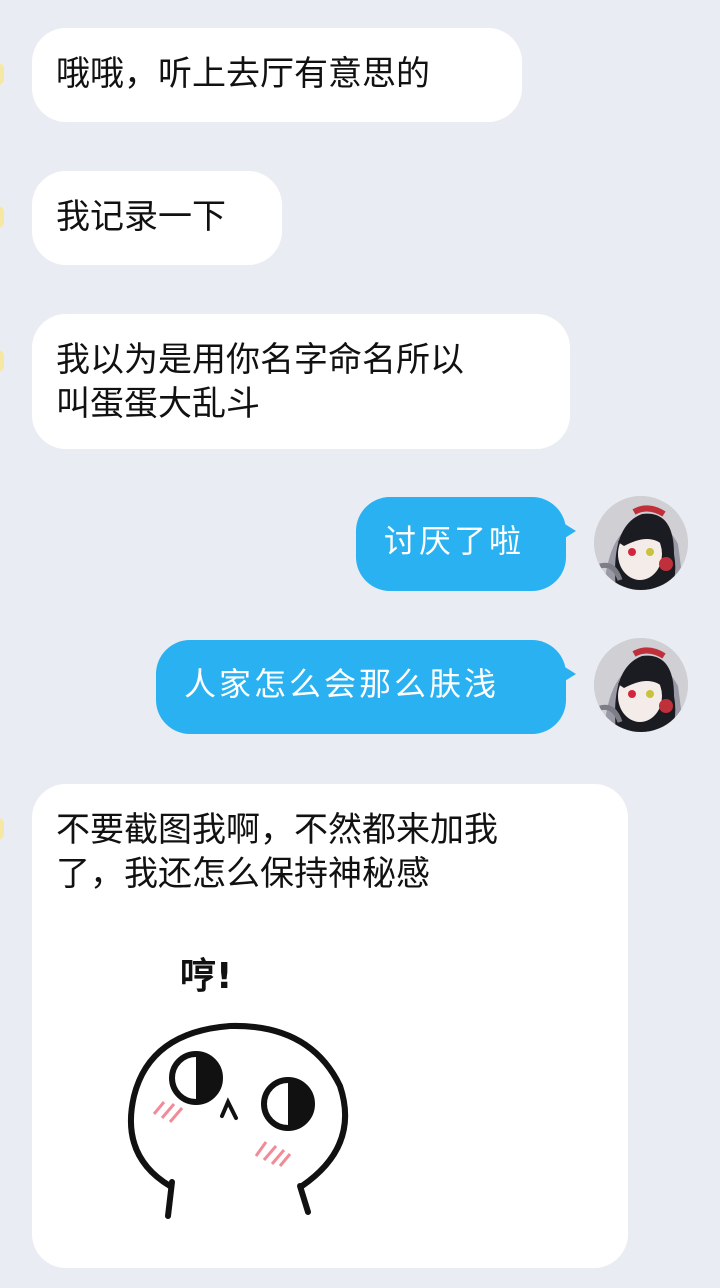  What do you see at coordinates (342, 684) in the screenshot?
I see `message-text: 人家怎么会那么肤浅` at bounding box center [342, 684].